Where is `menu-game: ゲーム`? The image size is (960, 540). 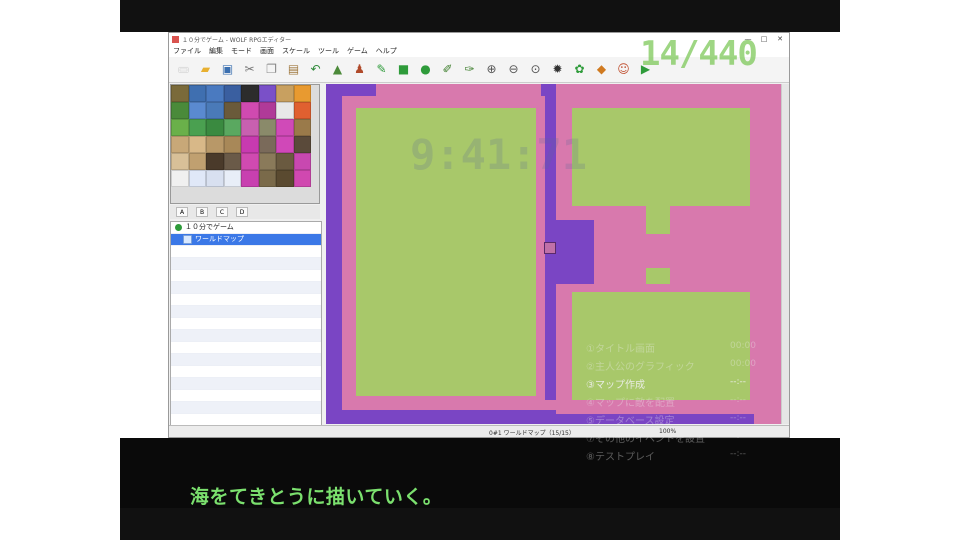
menu-game: ゲーム is located at coordinates (357, 51).